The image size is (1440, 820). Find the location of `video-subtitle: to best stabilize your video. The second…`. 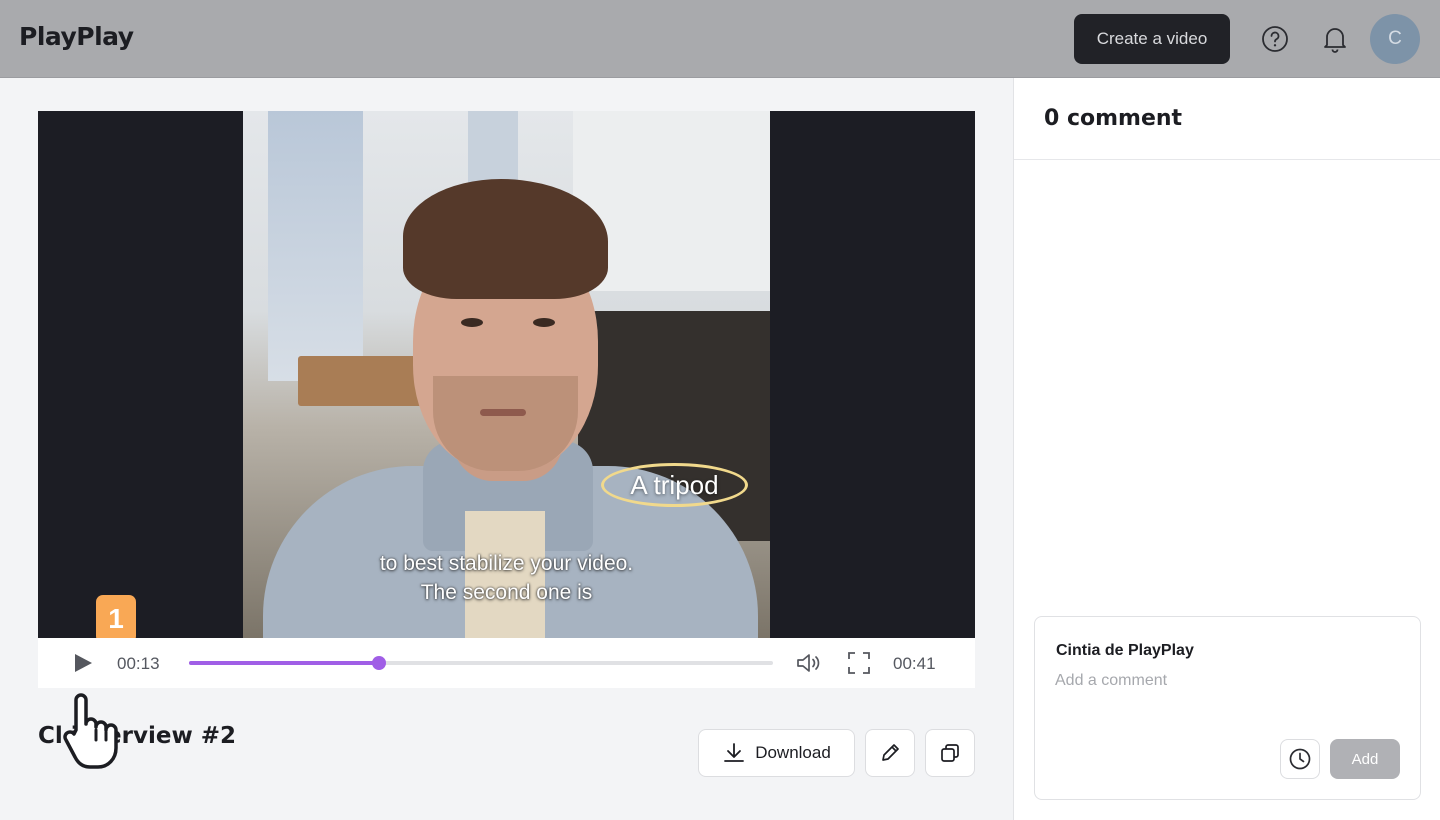

video-subtitle: to best stabilize your video. The second… is located at coordinates (506, 578).